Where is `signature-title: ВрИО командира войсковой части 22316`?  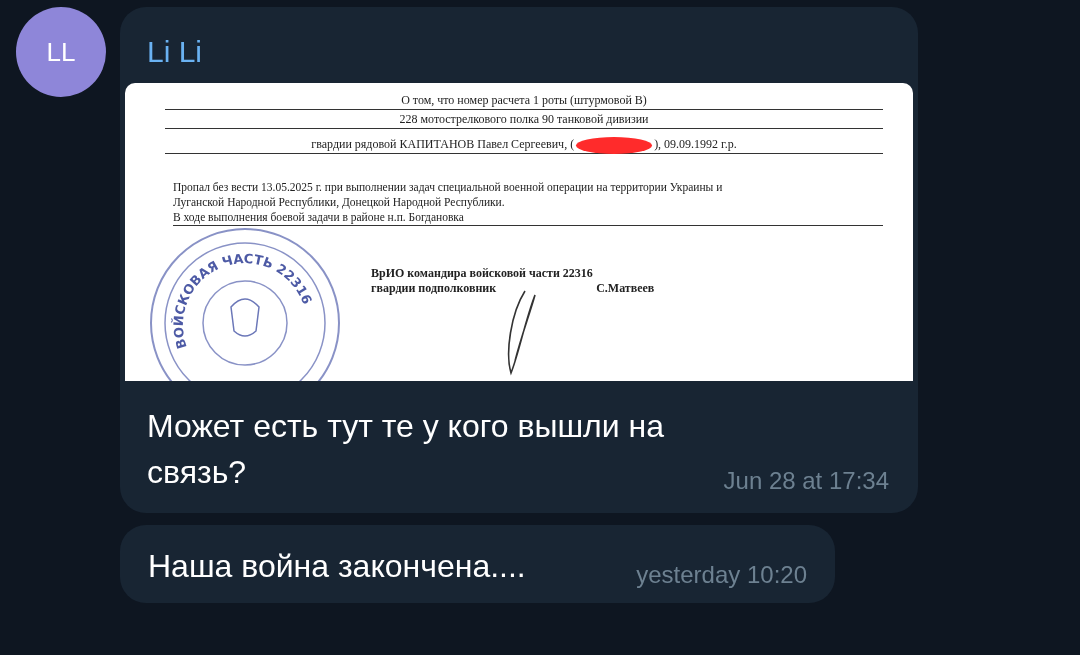
signature-title: ВрИО командира войсковой части 22316 is located at coordinates (482, 273).